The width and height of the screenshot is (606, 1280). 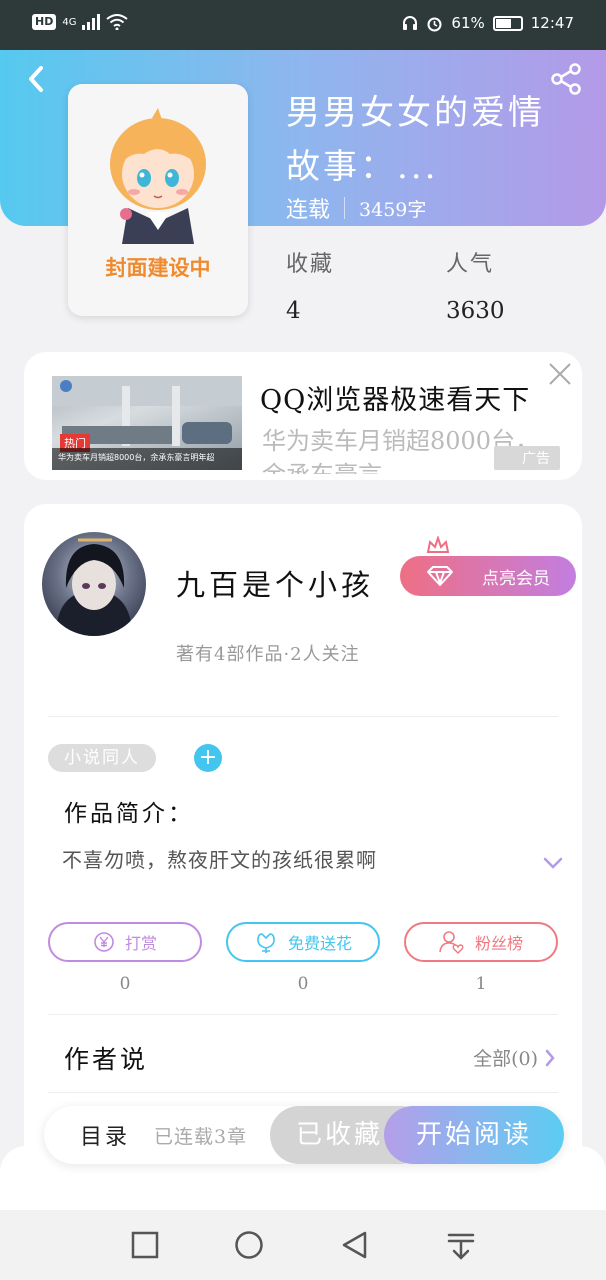 I want to click on fans-ranking-button: 粉丝榜, so click(x=481, y=942).